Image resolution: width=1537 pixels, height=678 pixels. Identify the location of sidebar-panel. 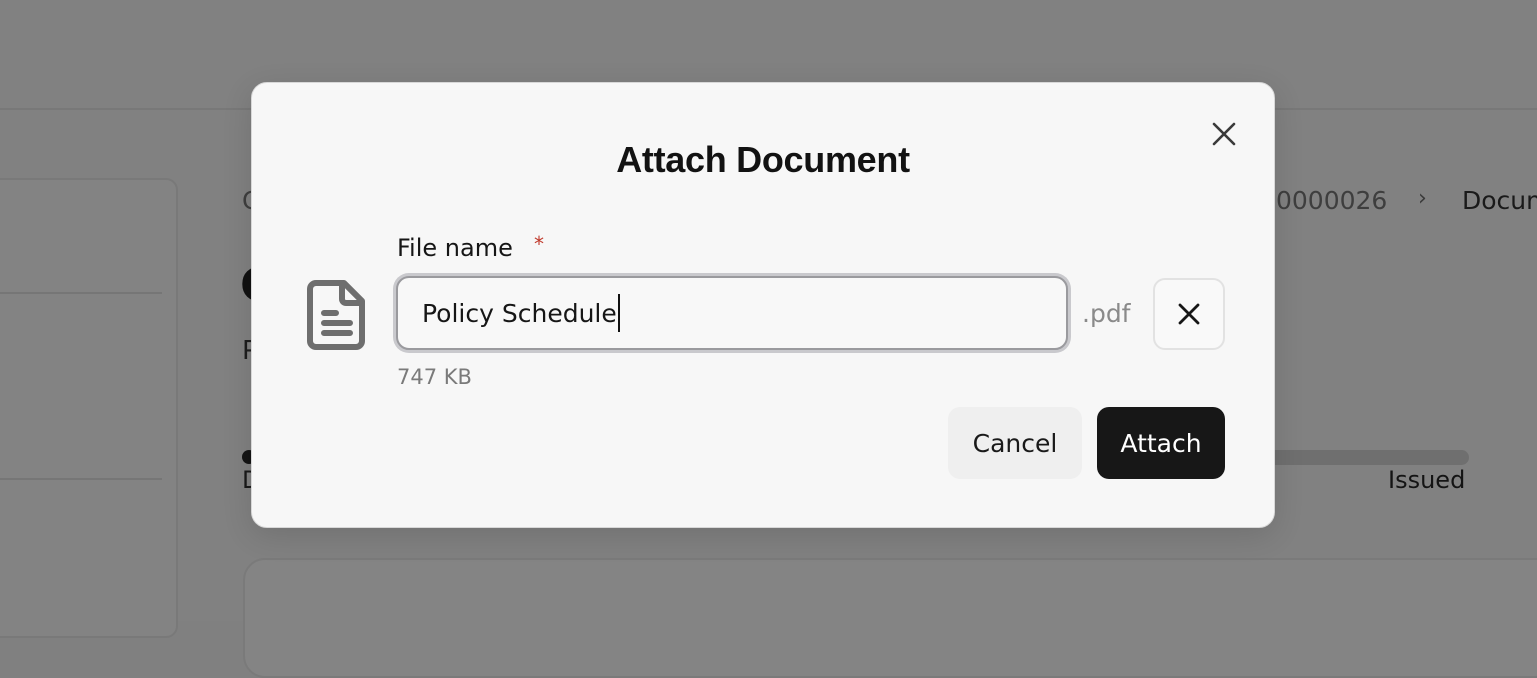
(89, 408).